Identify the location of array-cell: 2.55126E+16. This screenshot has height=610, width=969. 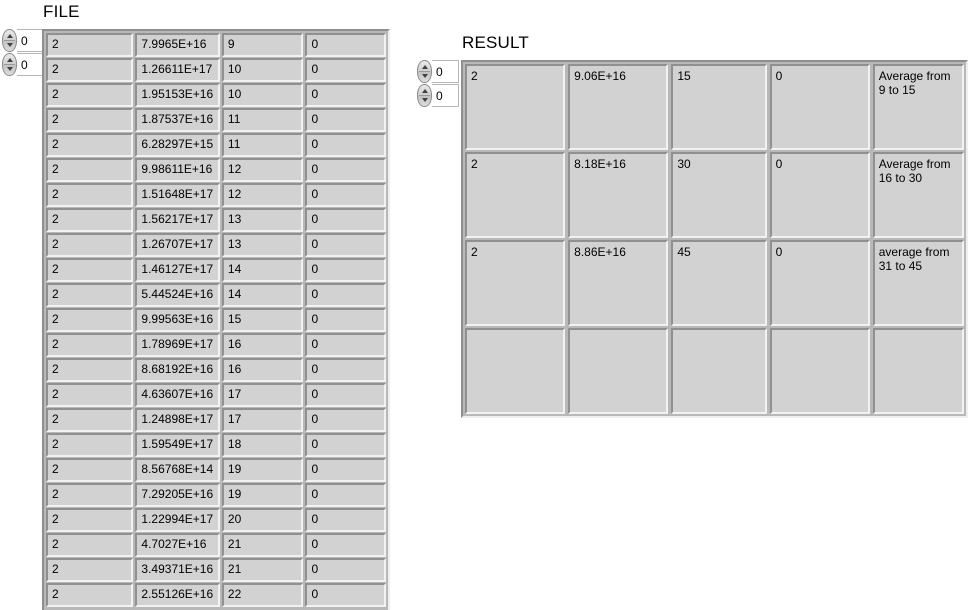
(177, 595).